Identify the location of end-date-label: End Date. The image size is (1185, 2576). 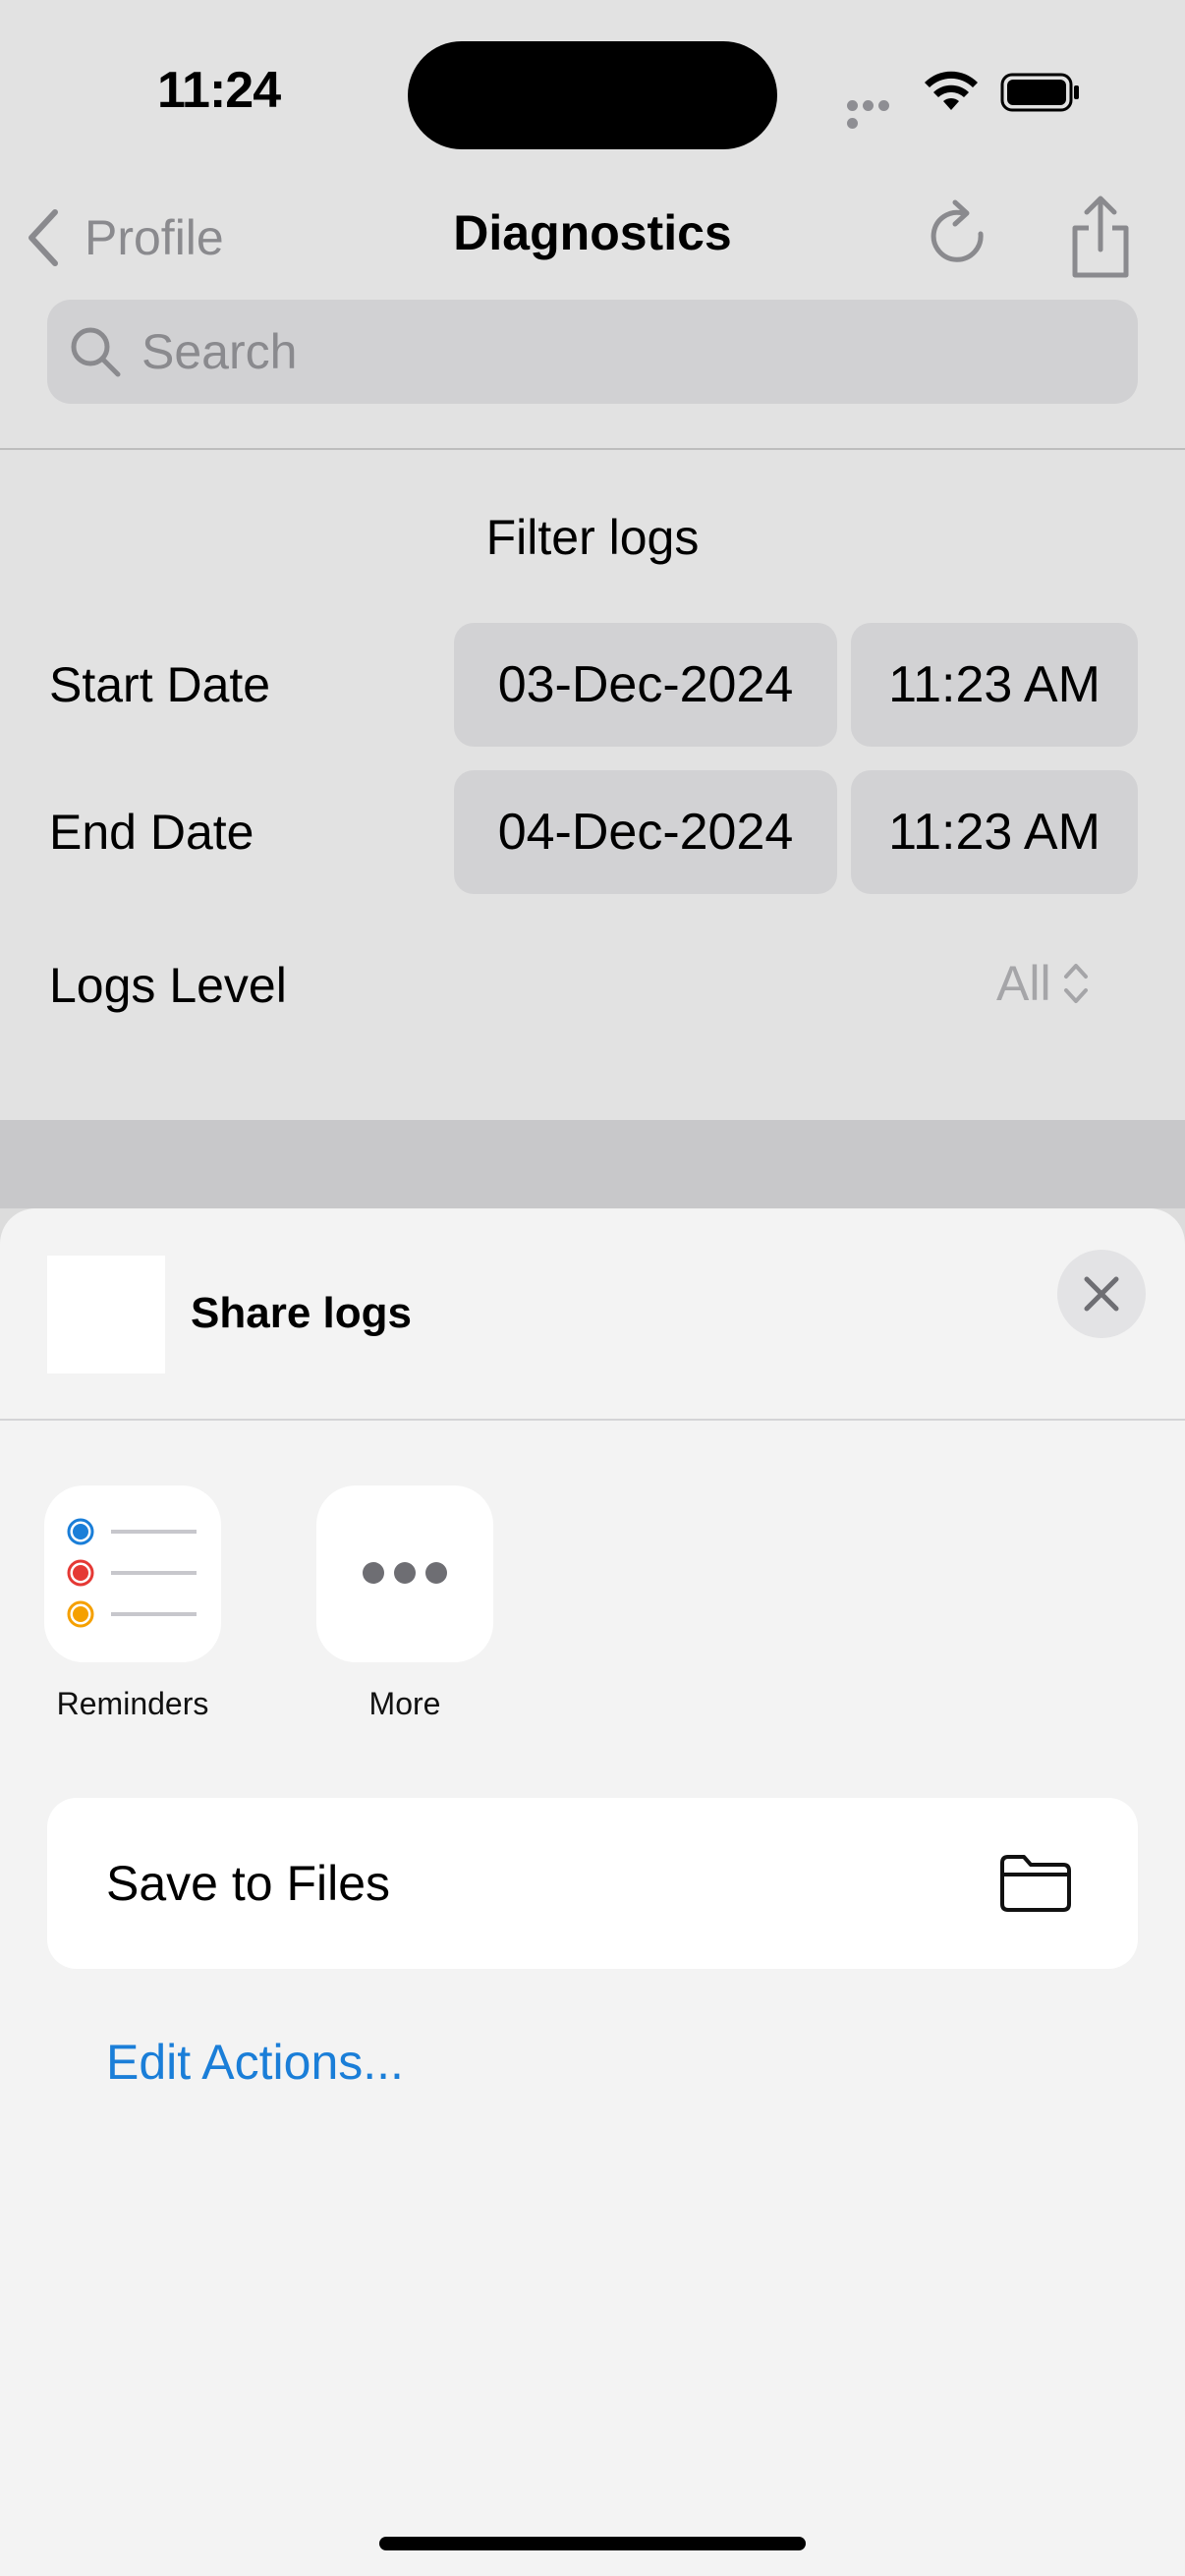
(152, 832).